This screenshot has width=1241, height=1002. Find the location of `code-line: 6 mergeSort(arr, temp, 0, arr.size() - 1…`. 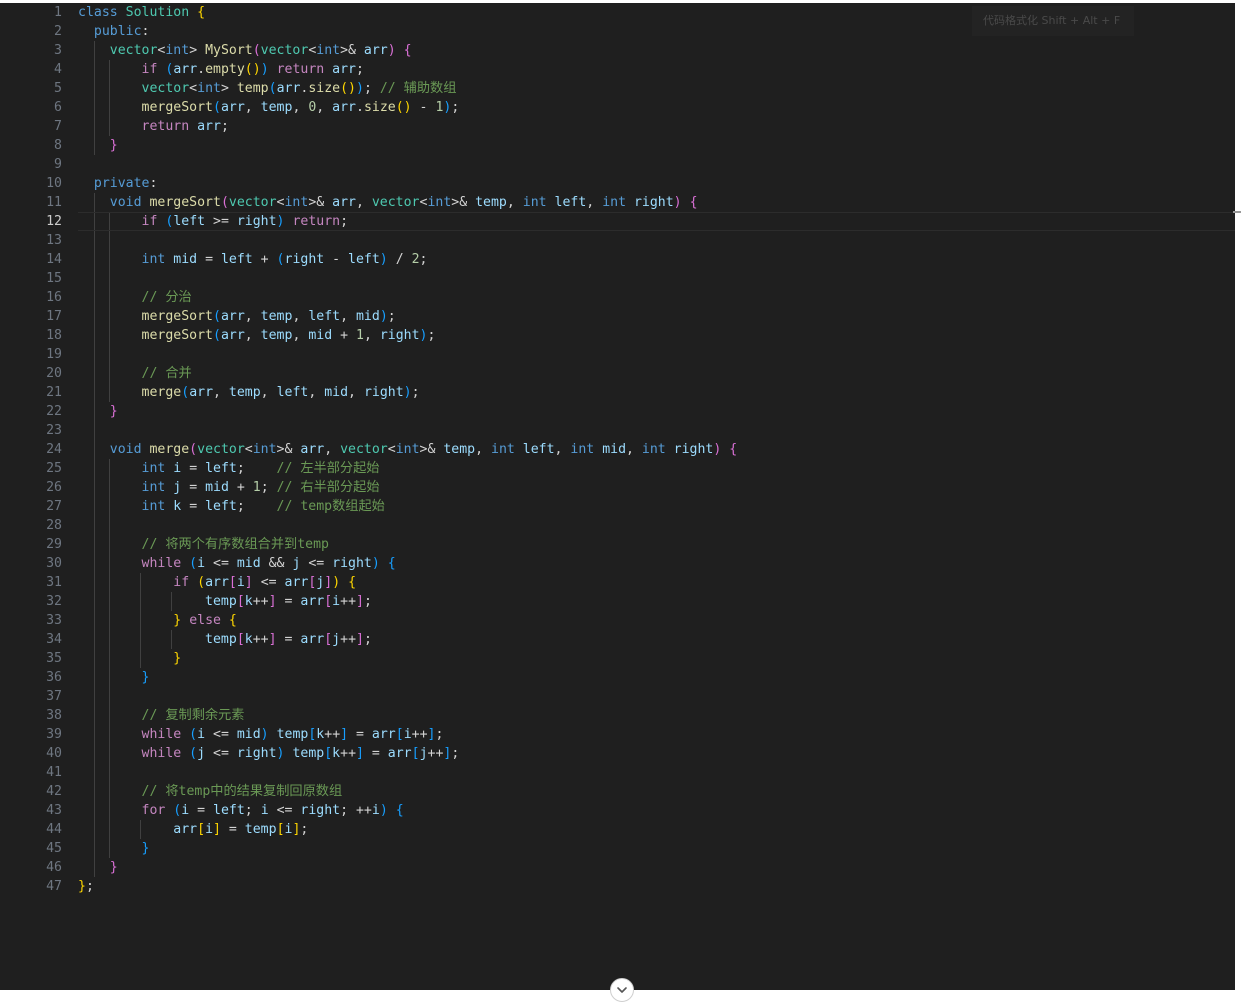

code-line: 6 mergeSort(arr, temp, 0, arr.size() - 1… is located at coordinates (617, 107).